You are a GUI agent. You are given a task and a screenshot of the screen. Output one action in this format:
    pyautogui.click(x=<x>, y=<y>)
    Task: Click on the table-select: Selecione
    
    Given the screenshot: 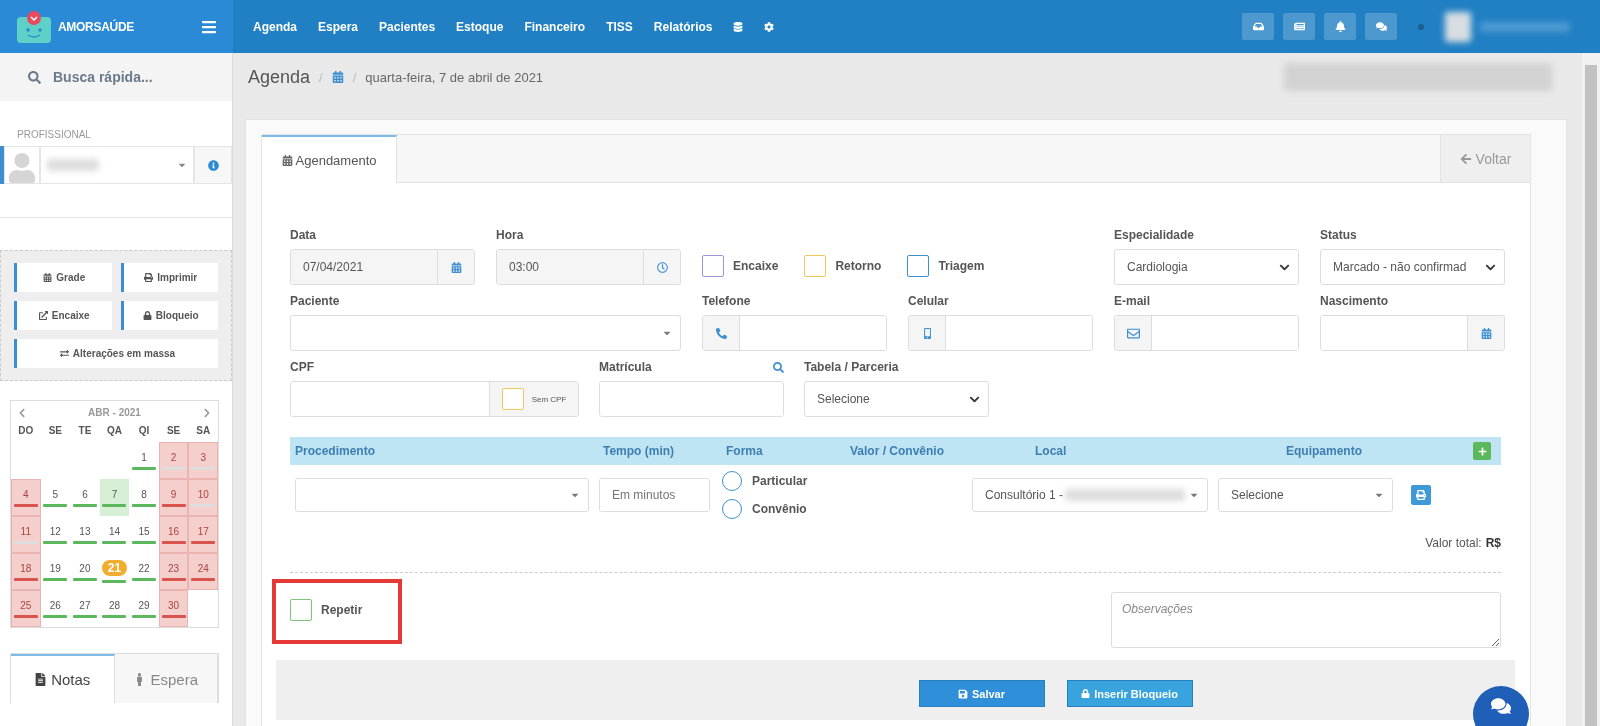 What is the action you would take?
    pyautogui.click(x=896, y=399)
    